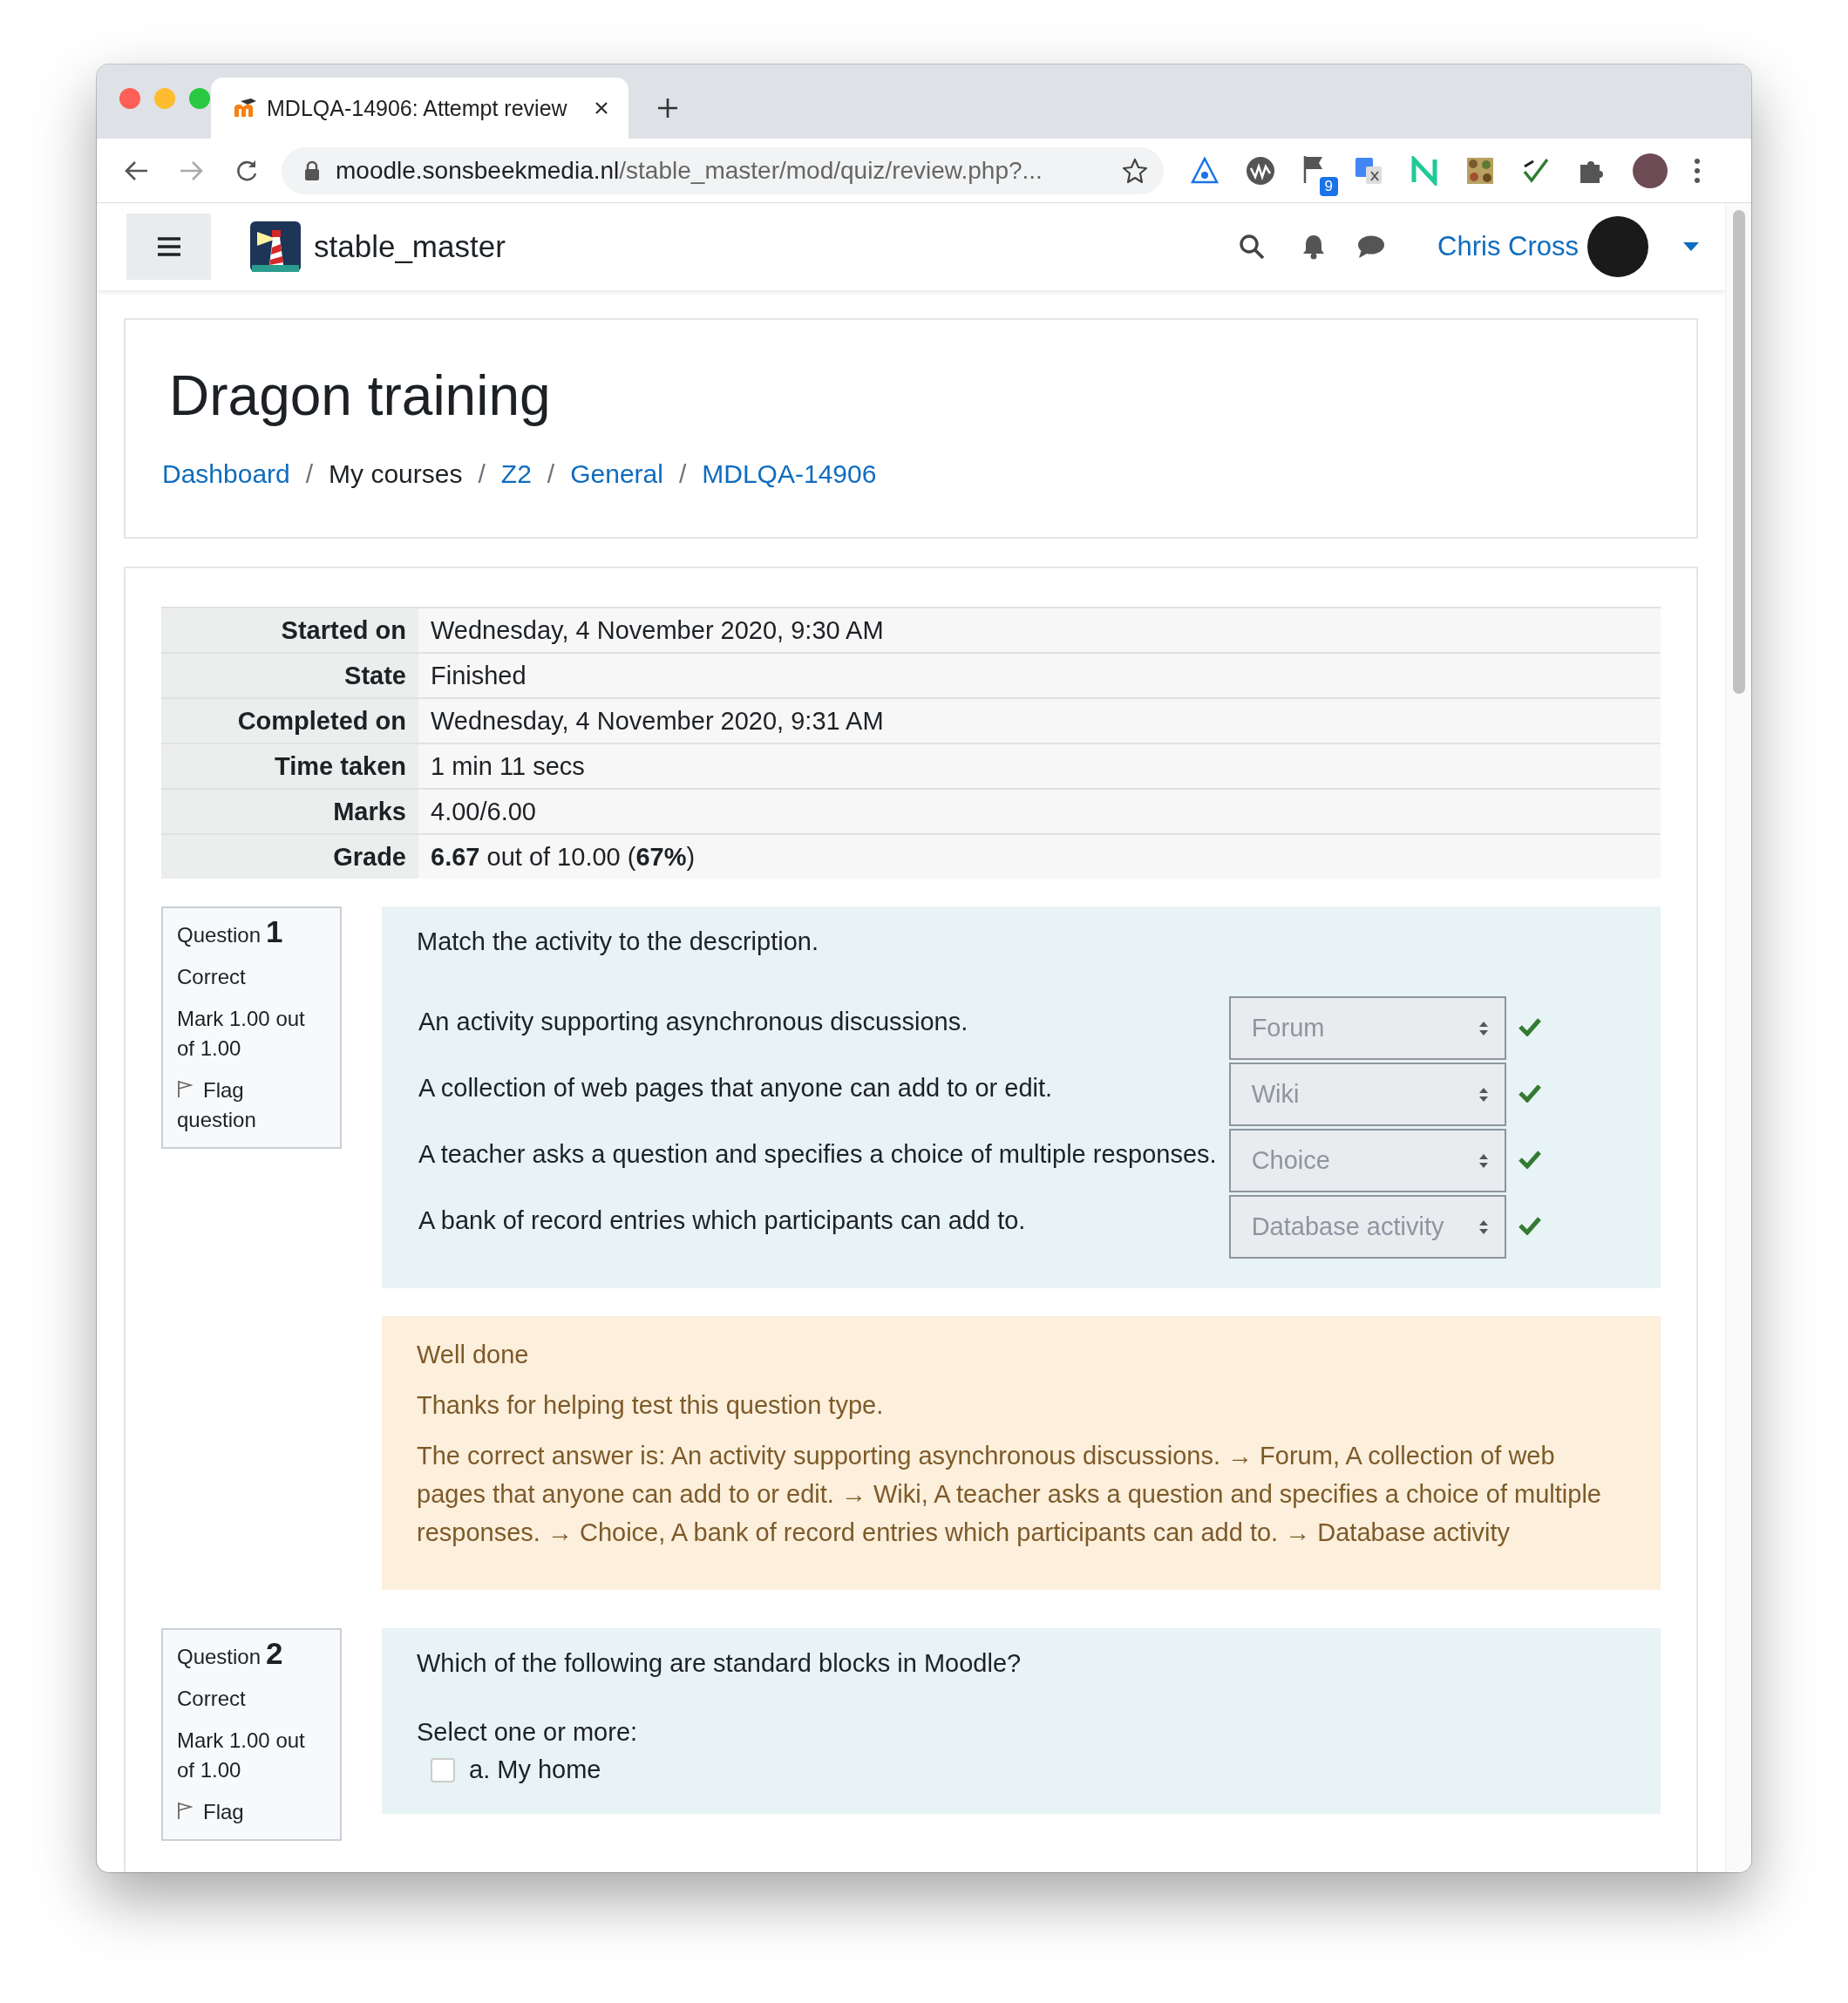 The height and width of the screenshot is (2003, 1848). I want to click on tab-title: MDLQA-14906: Attempt review, so click(417, 108).